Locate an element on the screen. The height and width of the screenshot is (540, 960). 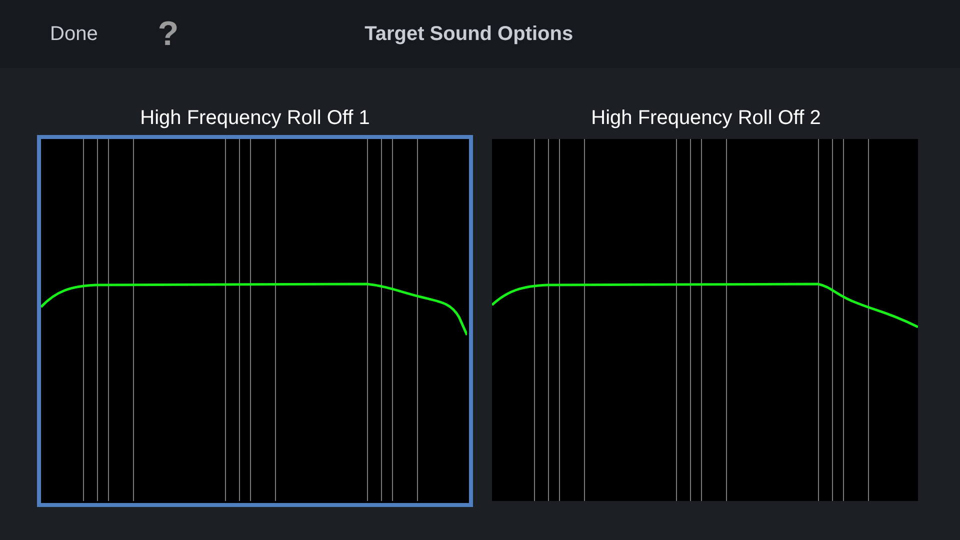
page-title: Target Sound Options is located at coordinates (469, 34).